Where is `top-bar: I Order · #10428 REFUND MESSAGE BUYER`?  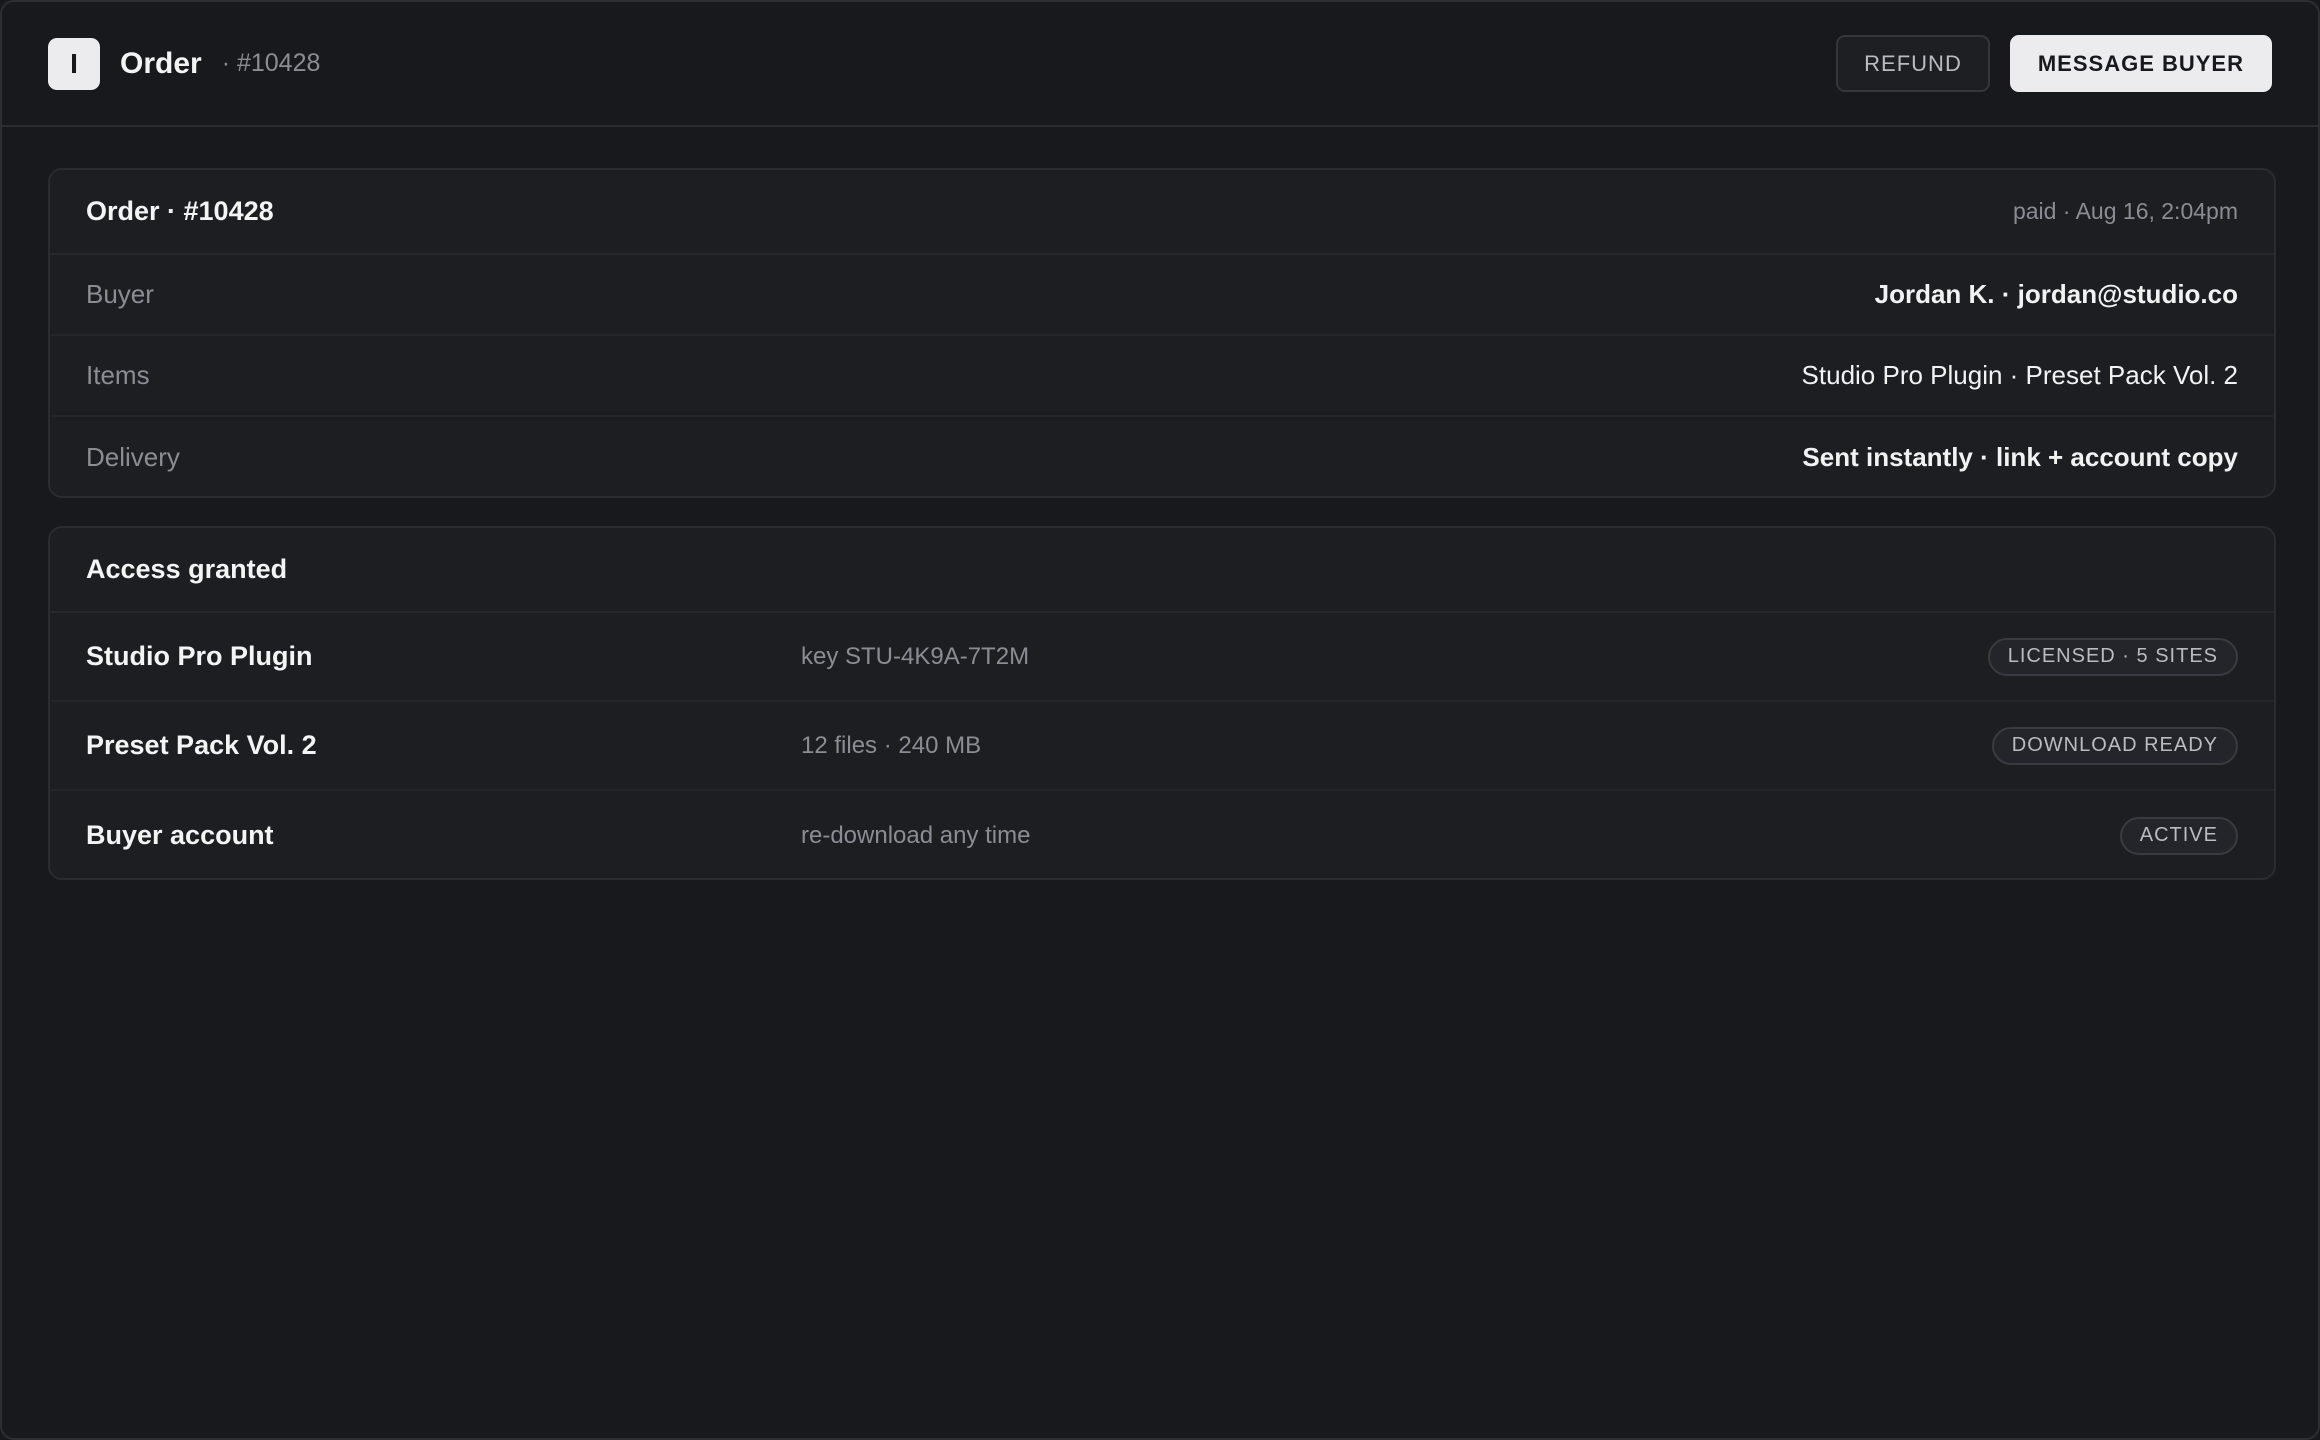
top-bar: I Order · #10428 REFUND MESSAGE BUYER is located at coordinates (1160, 64).